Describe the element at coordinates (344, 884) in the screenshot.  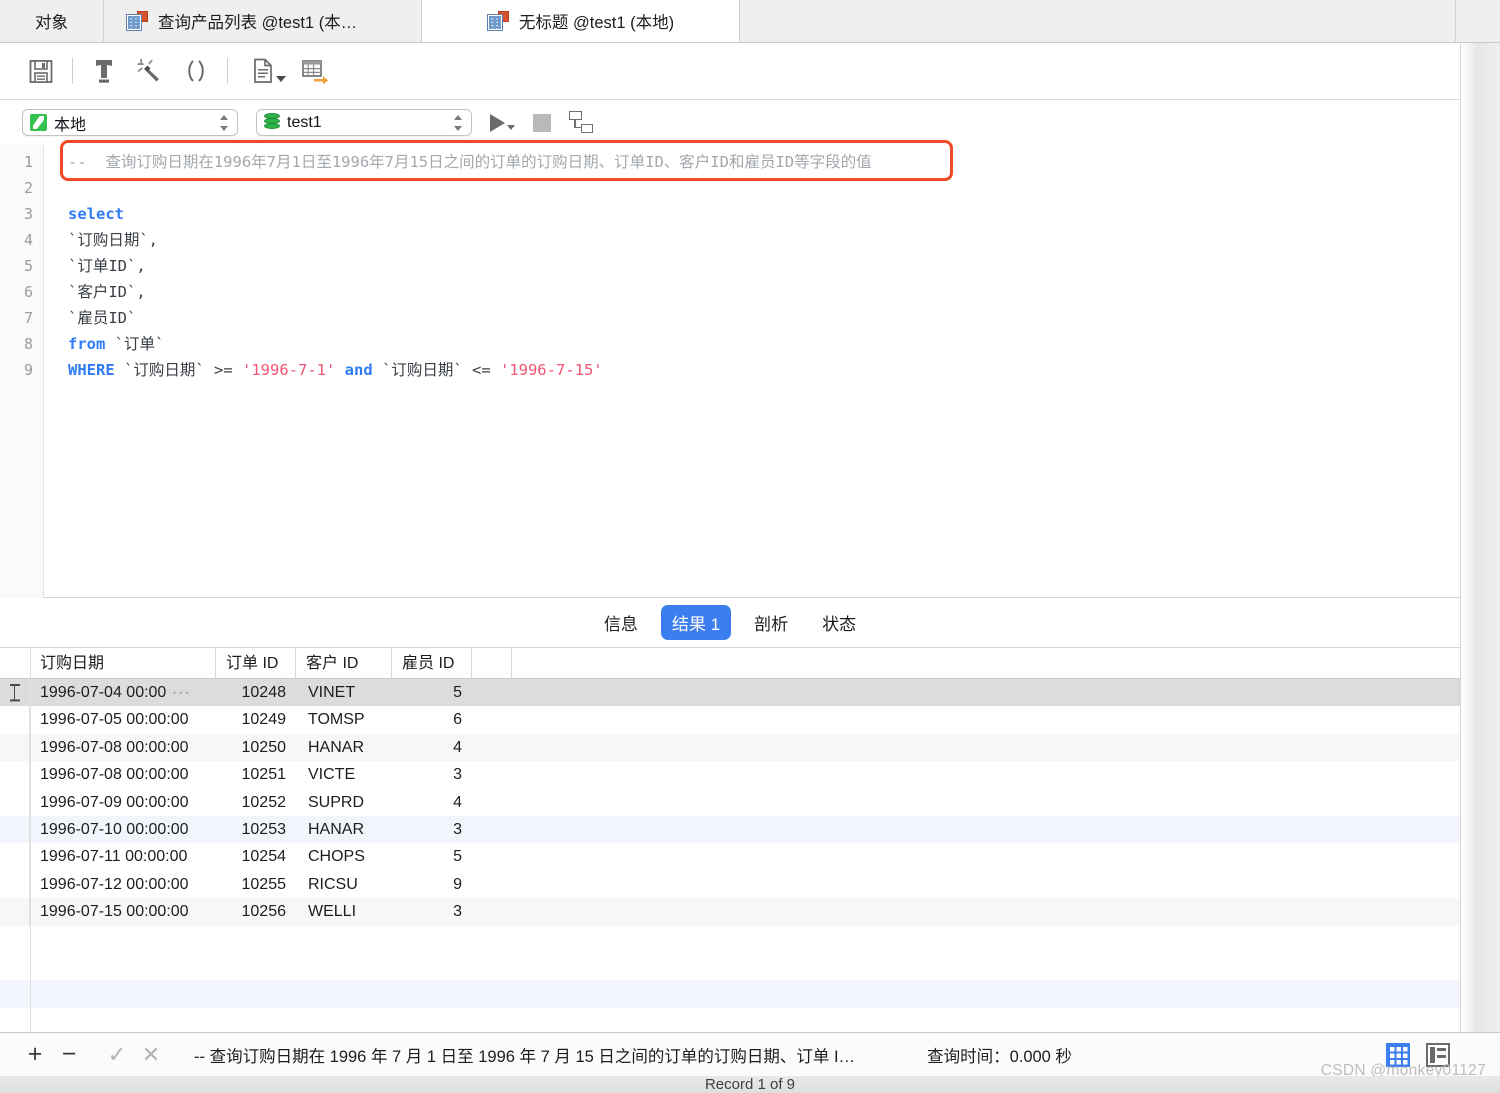
I see `cell-customer-id: RICSU` at that location.